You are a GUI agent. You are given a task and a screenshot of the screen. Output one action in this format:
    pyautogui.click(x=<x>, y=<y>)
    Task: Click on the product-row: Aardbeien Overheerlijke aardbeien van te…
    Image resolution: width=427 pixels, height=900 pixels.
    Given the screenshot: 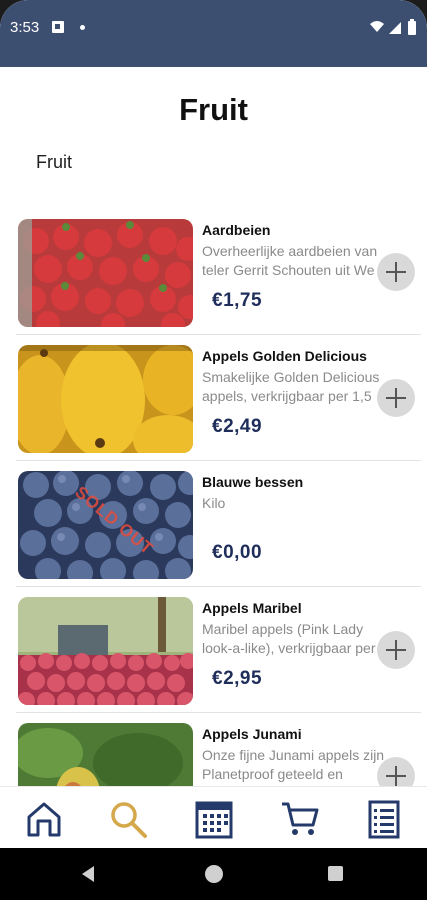 What is the action you would take?
    pyautogui.click(x=213, y=271)
    